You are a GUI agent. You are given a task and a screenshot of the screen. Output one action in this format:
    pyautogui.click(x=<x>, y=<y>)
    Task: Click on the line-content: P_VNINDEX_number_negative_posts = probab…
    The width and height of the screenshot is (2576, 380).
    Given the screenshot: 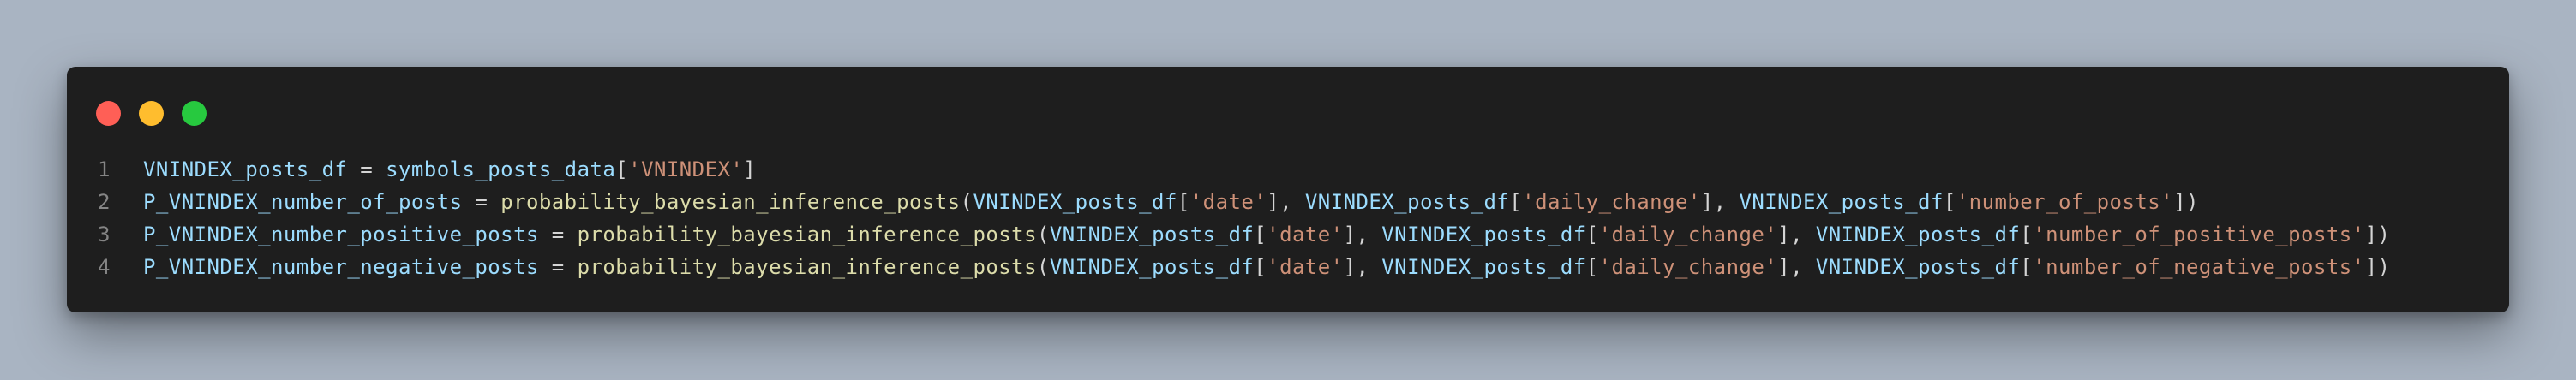 What is the action you would take?
    pyautogui.click(x=1266, y=267)
    